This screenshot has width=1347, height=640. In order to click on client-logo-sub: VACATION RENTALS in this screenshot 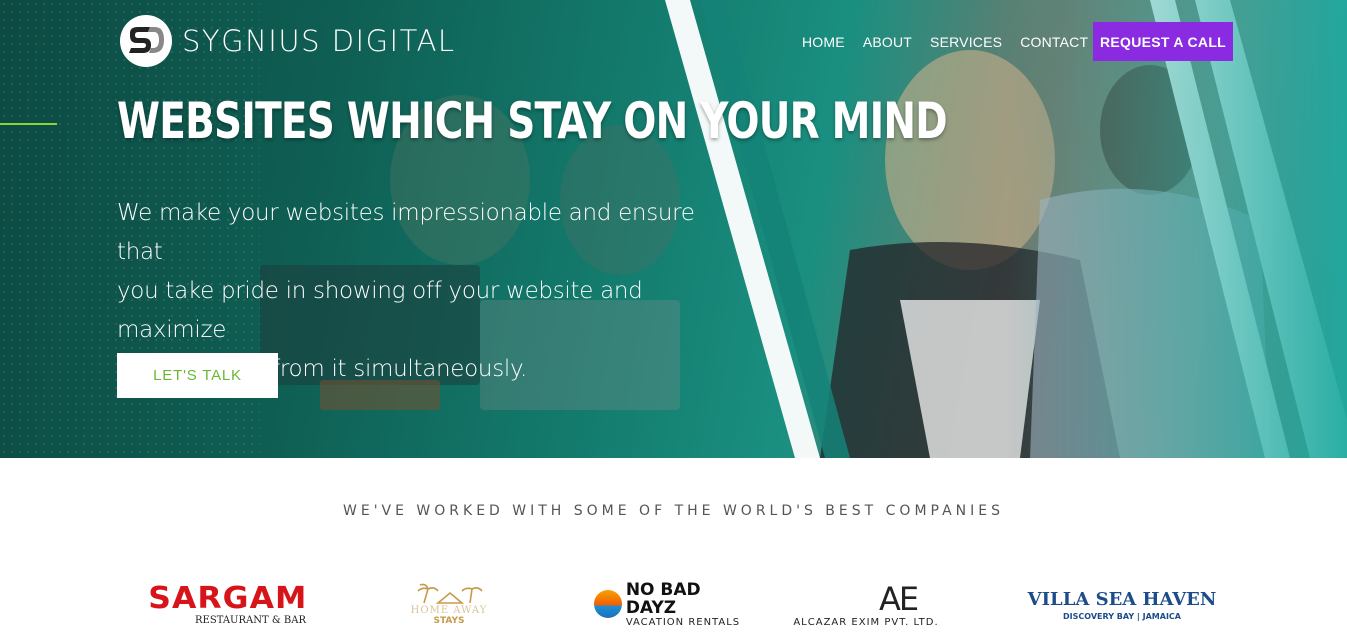, I will do `click(683, 622)`.